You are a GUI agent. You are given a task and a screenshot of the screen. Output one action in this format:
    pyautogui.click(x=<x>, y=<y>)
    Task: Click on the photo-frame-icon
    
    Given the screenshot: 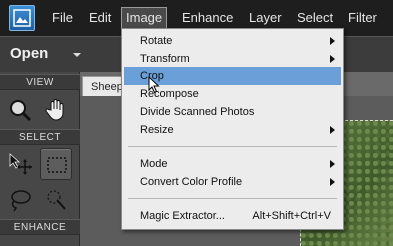 What is the action you would take?
    pyautogui.click(x=22, y=18)
    